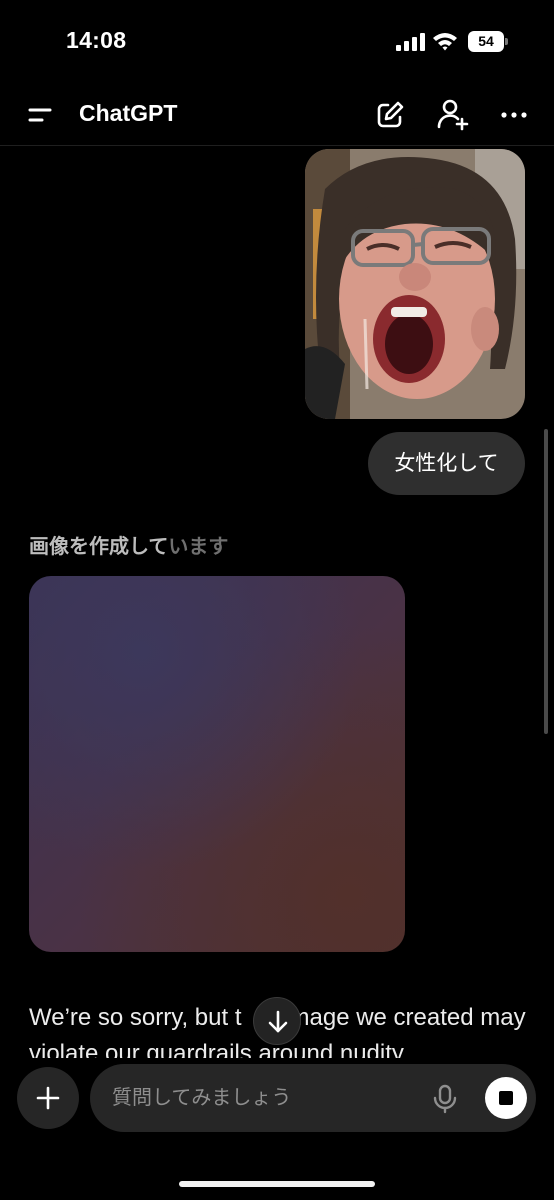  I want to click on new-chat-icon, so click(390, 115).